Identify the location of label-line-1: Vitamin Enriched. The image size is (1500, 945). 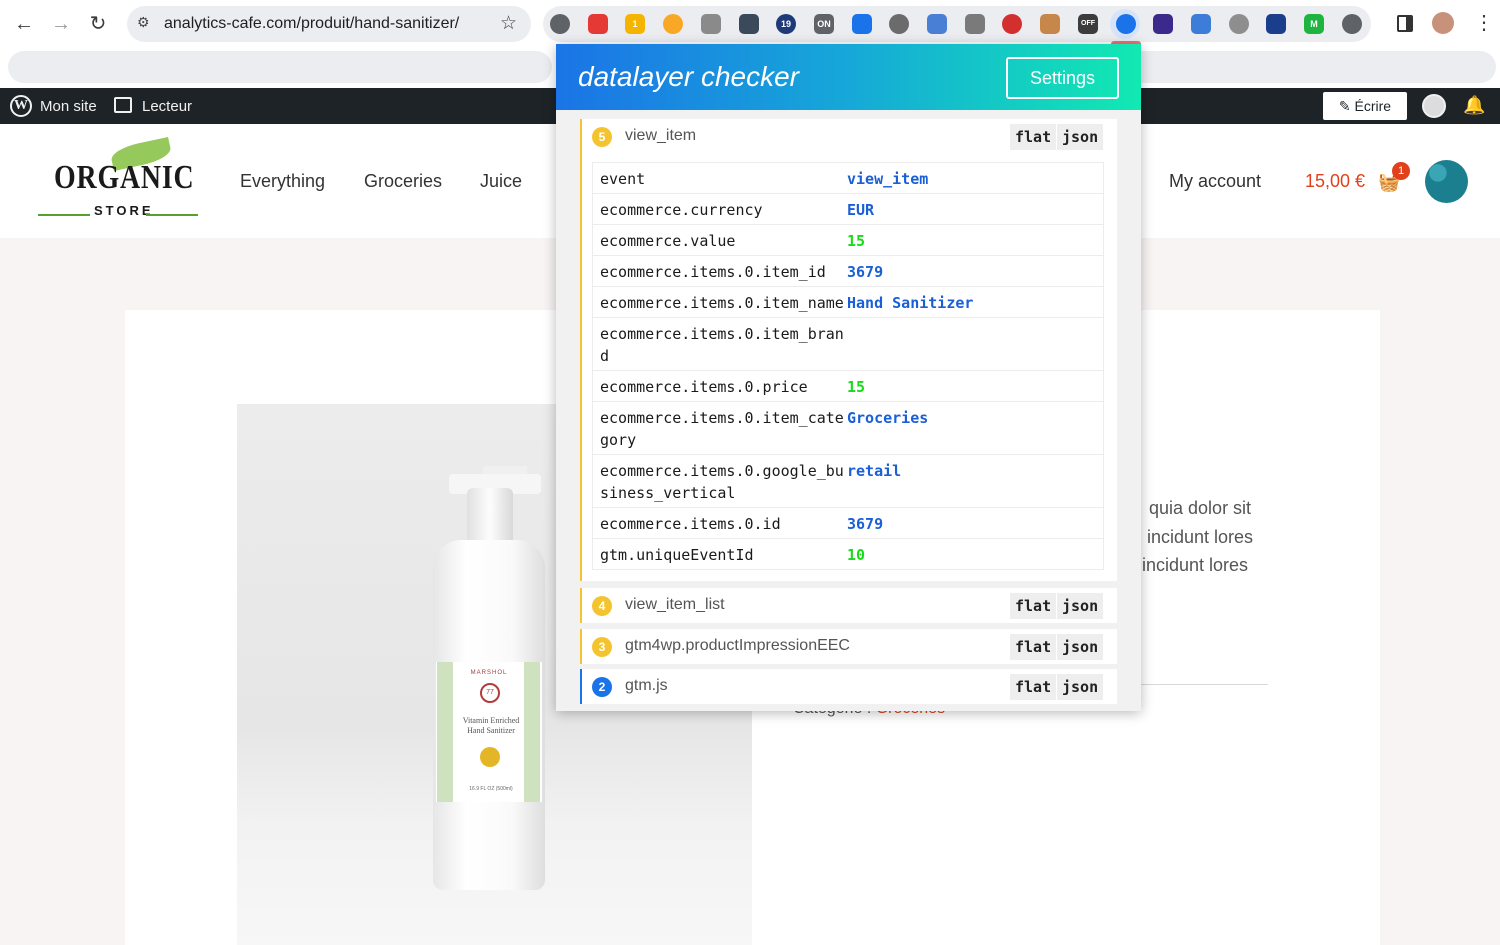
(491, 720).